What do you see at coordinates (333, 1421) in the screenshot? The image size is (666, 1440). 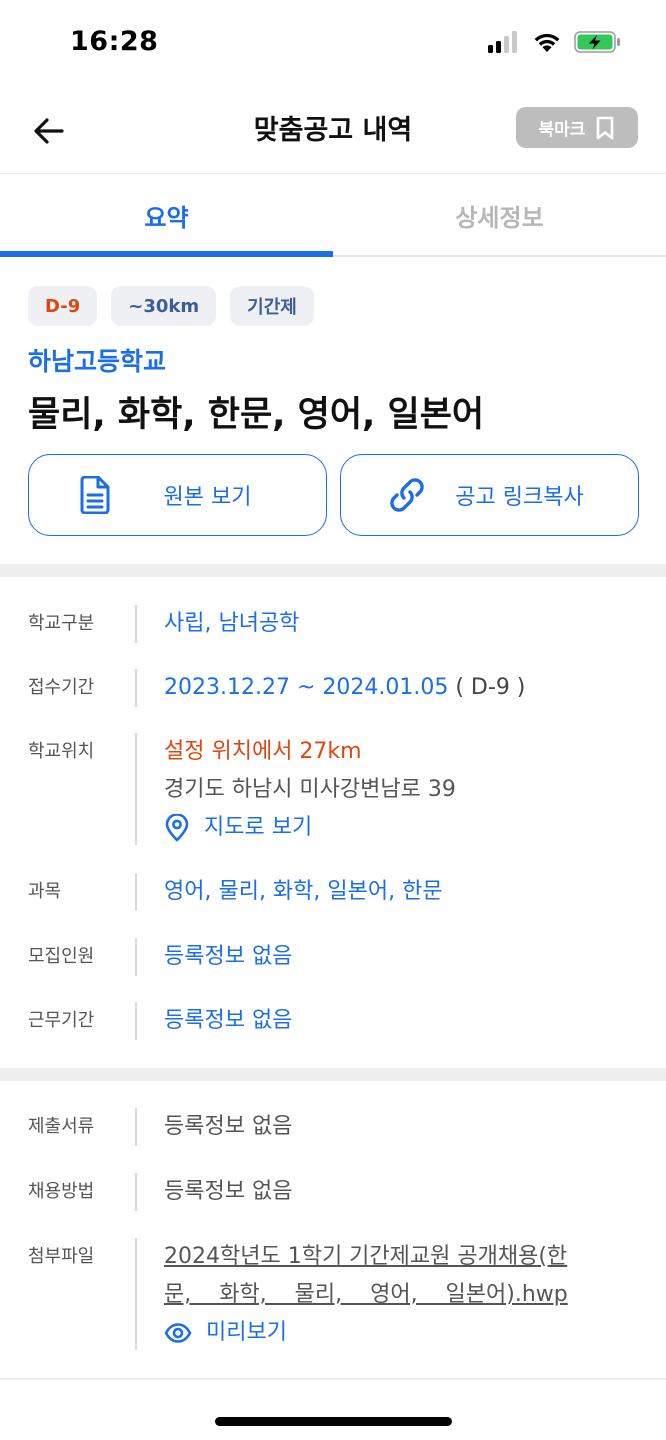 I see `home-indicator` at bounding box center [333, 1421].